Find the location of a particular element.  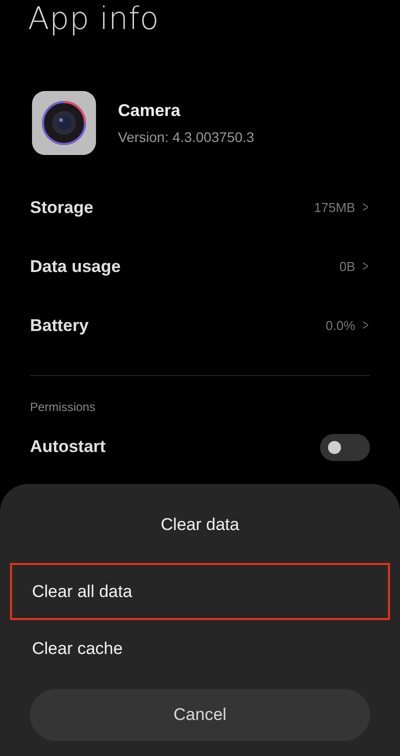

dialog-option: Clear cache is located at coordinates (200, 648).